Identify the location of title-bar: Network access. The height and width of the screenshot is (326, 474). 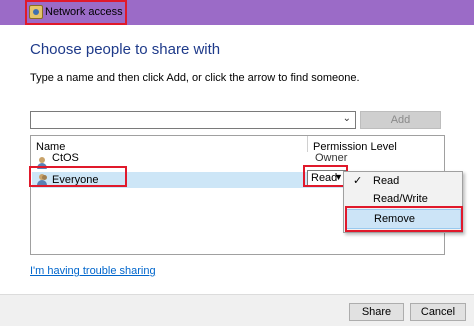
(237, 12).